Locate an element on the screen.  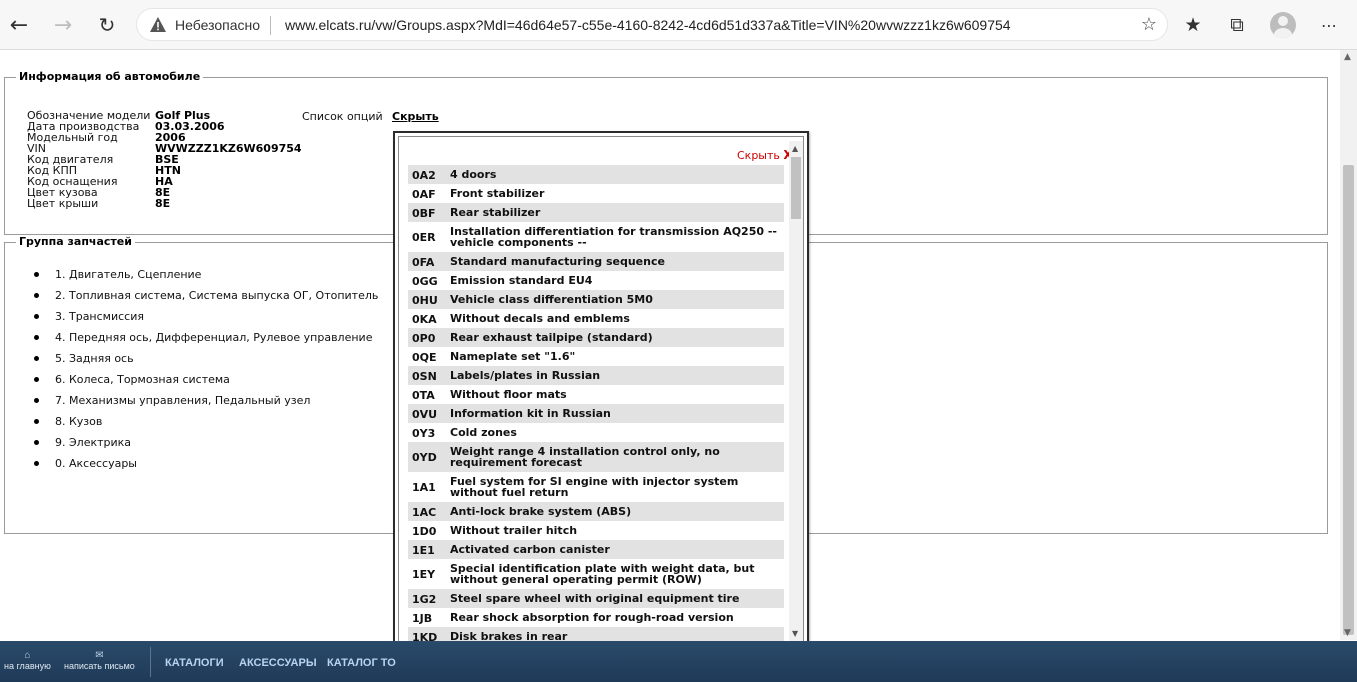
option-code: 0Y3 is located at coordinates (424, 433).